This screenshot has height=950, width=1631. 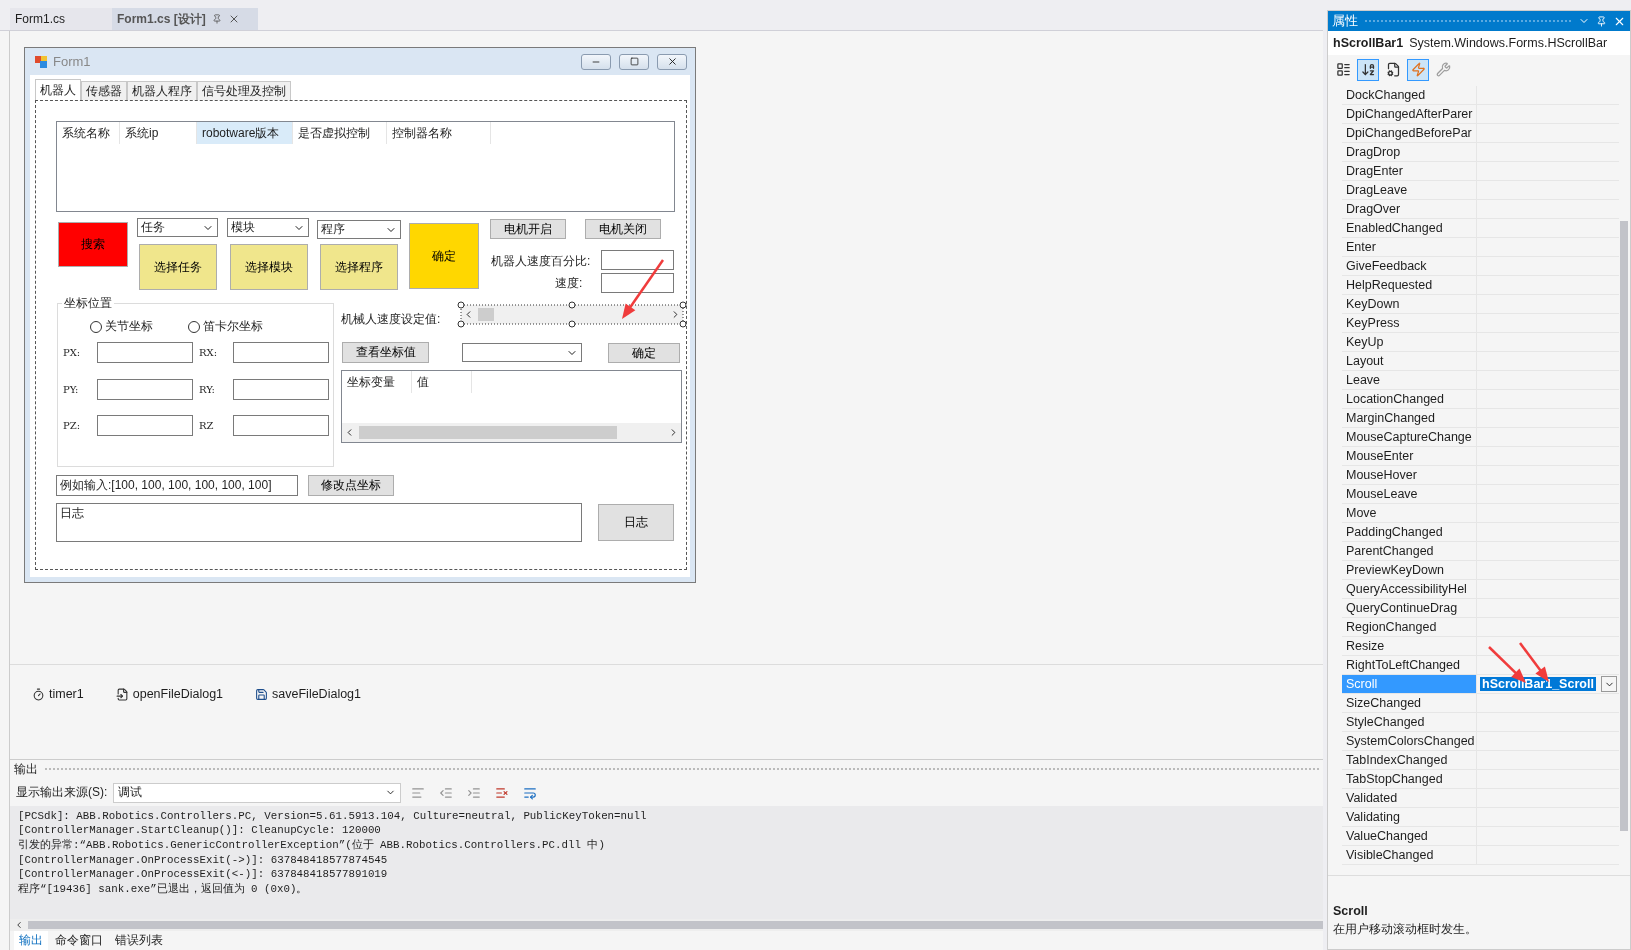 I want to click on wrench-icon, so click(x=1443, y=69).